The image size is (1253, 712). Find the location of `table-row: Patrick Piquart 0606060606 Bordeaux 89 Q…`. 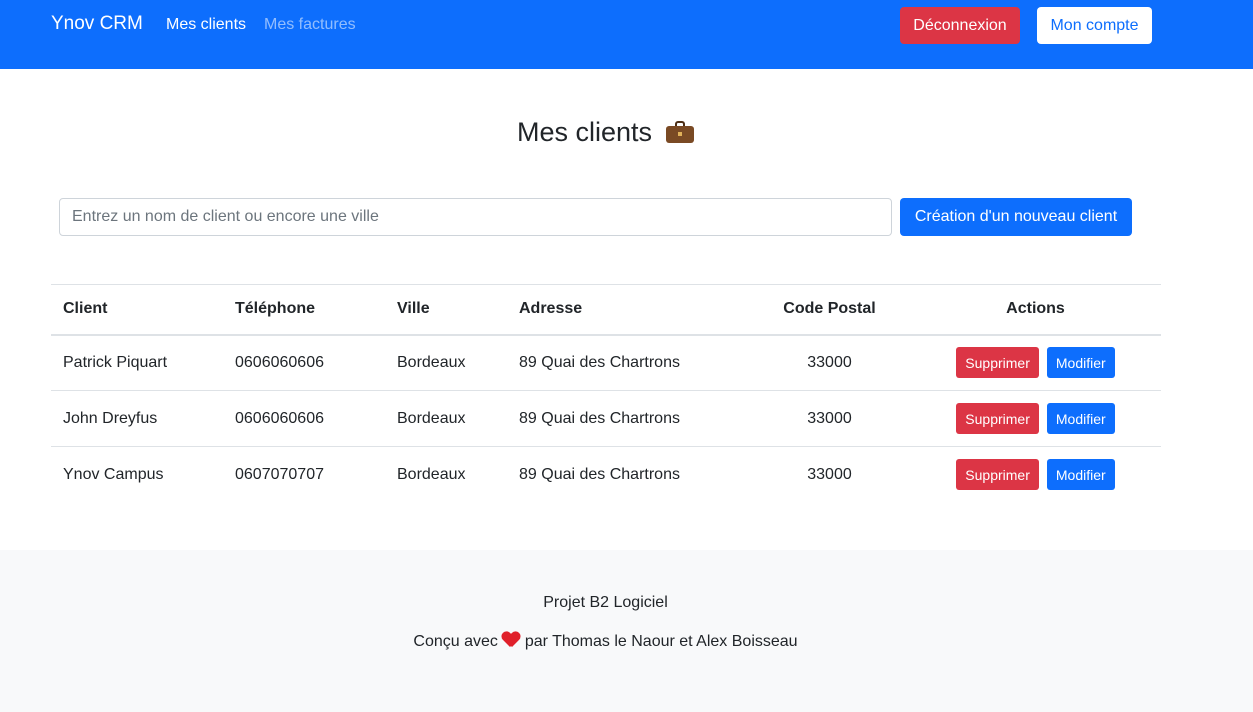

table-row: Patrick Piquart 0606060606 Bordeaux 89 Q… is located at coordinates (606, 362).